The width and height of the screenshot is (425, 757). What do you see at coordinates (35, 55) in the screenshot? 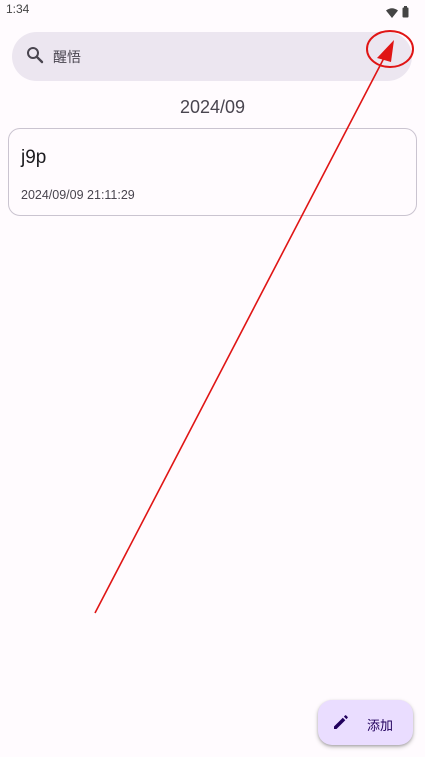
I see `search-icon` at bounding box center [35, 55].